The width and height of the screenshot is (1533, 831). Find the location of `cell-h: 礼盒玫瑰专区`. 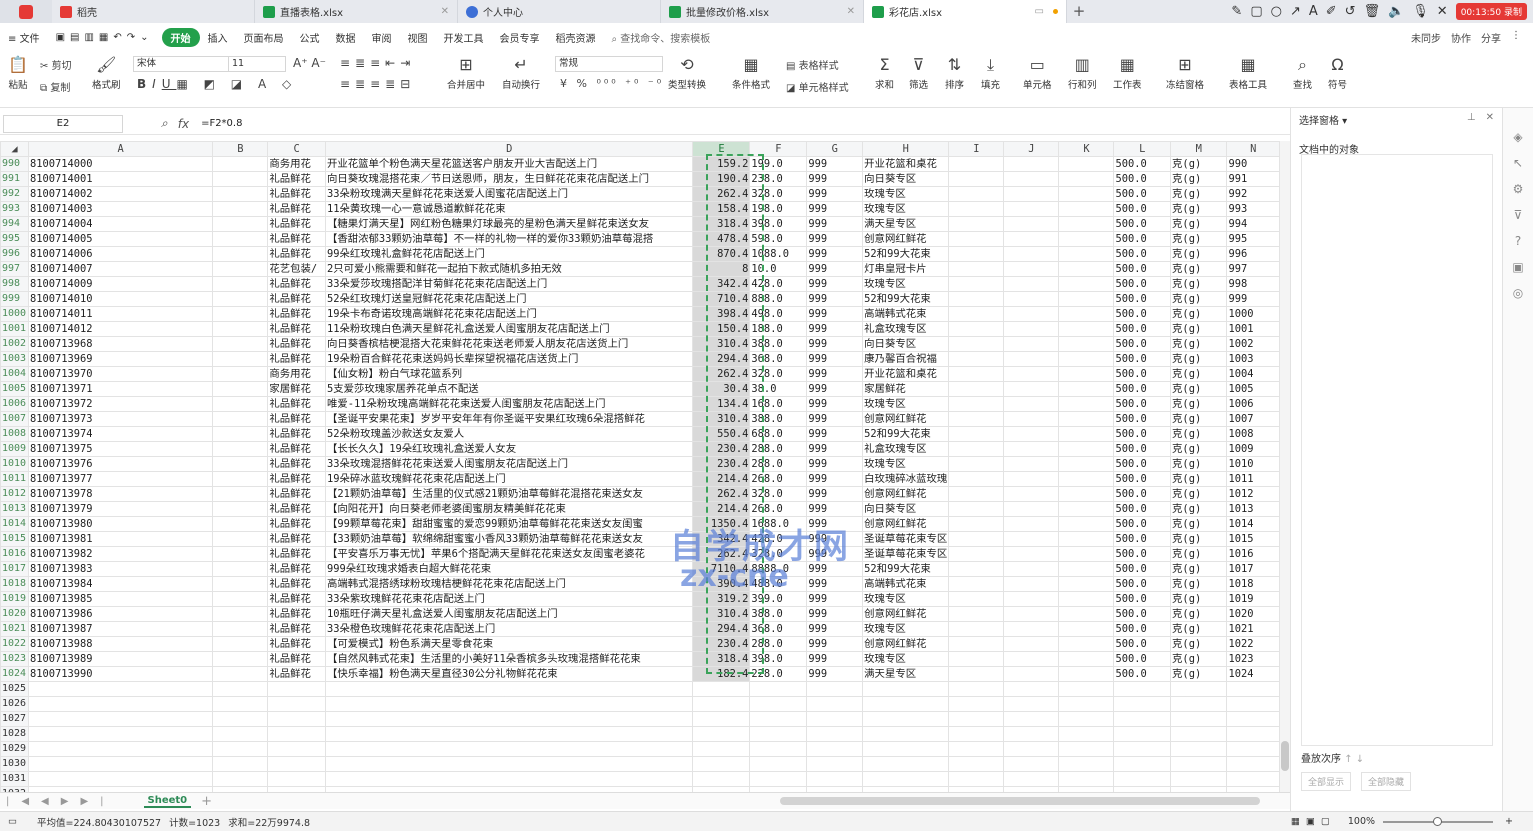

cell-h: 礼盒玫瑰专区 is located at coordinates (906, 449).